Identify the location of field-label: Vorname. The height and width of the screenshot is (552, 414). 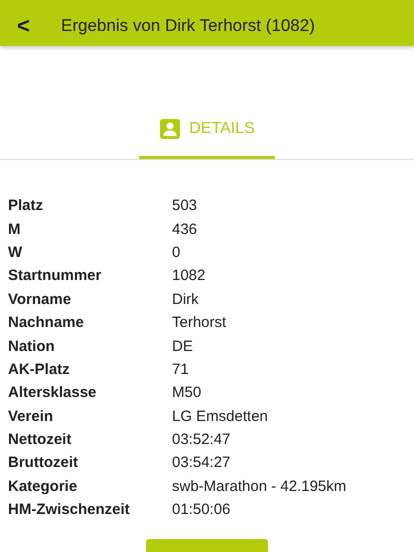
(40, 299).